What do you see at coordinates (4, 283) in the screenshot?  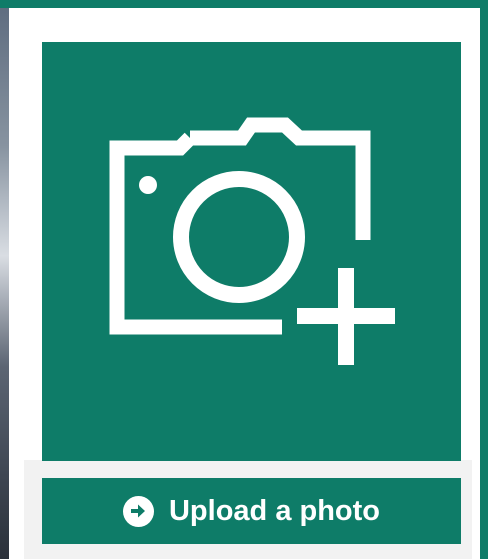 I see `background-photo-edge` at bounding box center [4, 283].